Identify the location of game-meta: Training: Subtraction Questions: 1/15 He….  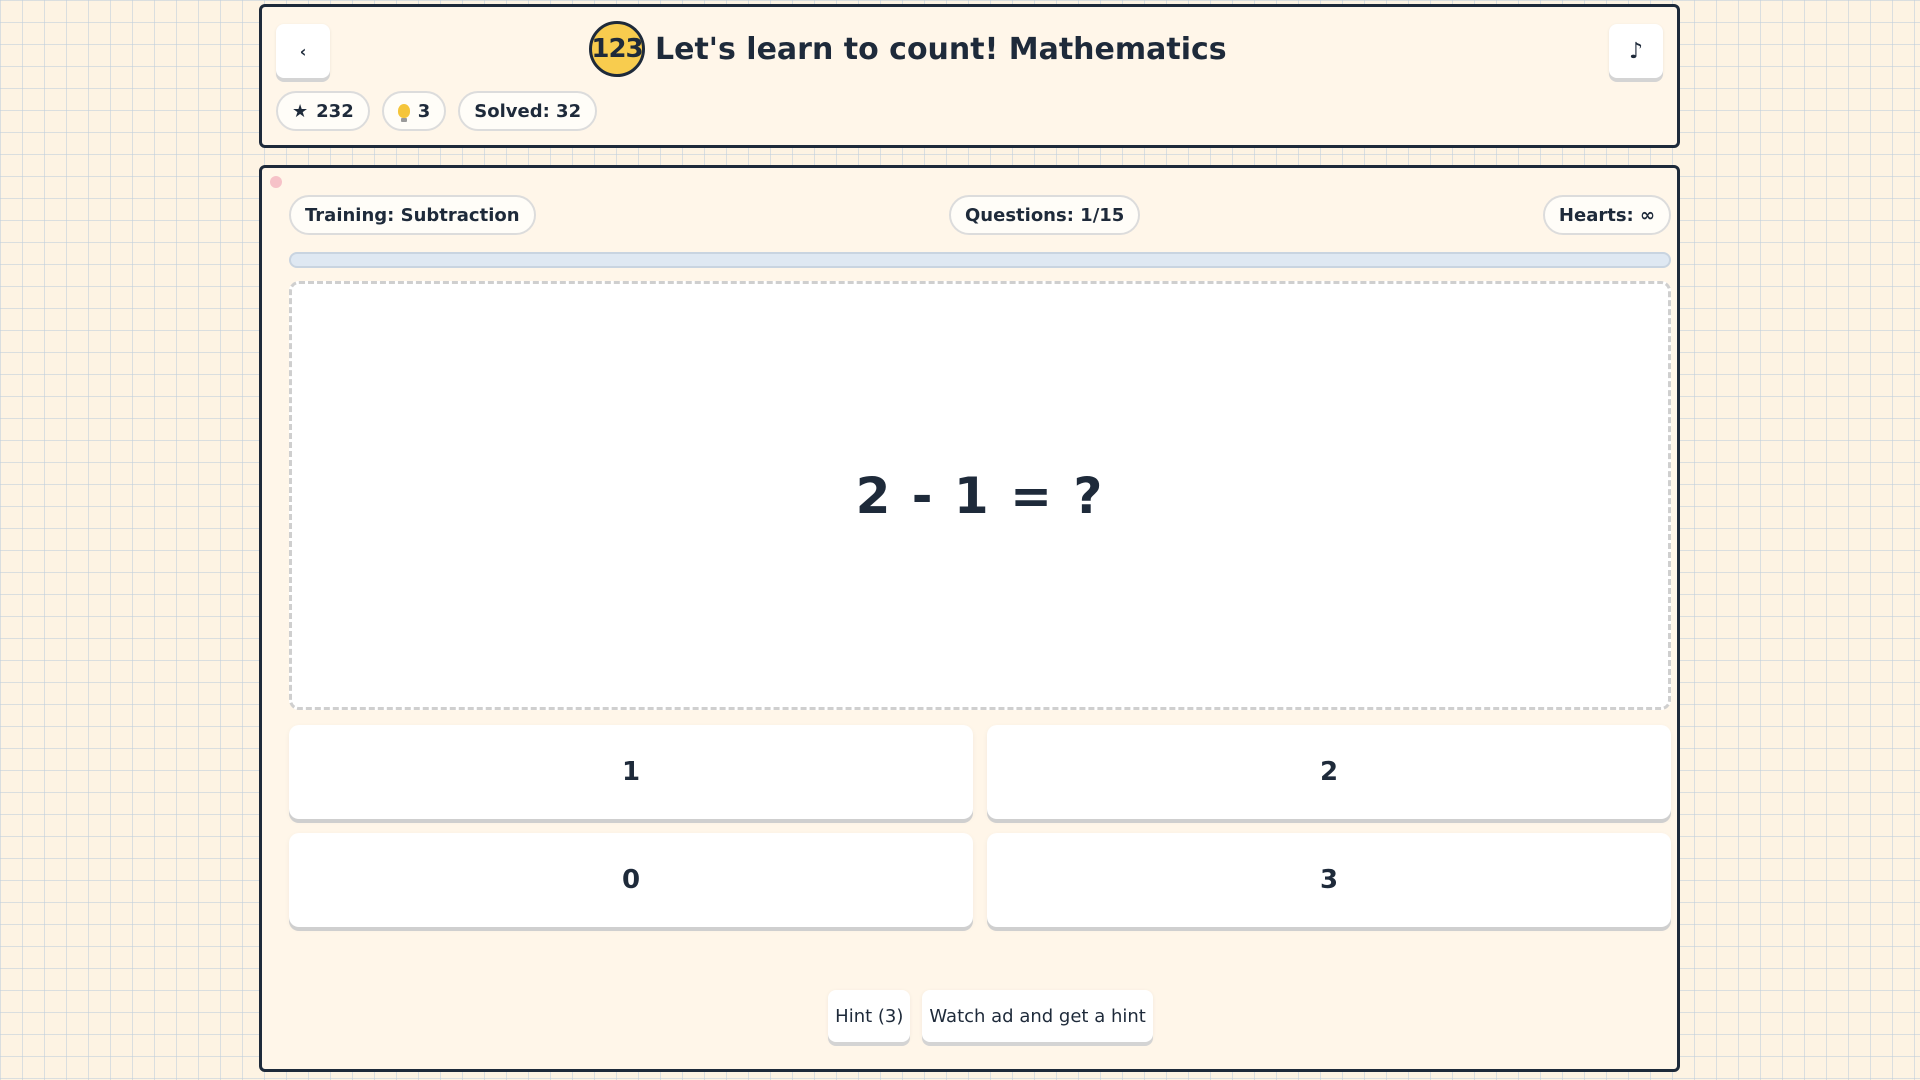
(980, 215).